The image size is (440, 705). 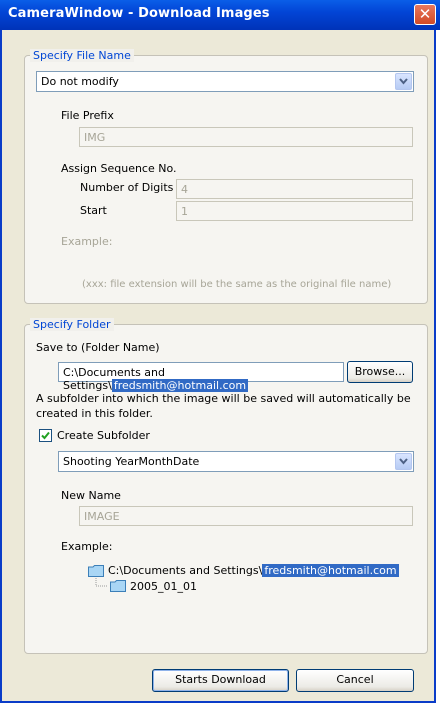 What do you see at coordinates (294, 211) in the screenshot?
I see `start-field: 1` at bounding box center [294, 211].